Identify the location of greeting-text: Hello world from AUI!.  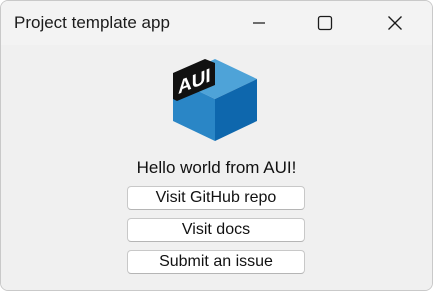
(216, 167).